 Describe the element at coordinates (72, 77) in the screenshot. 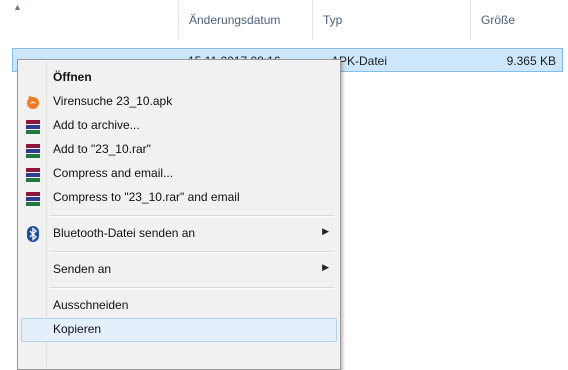

I see `menu-item-label: Öffnen` at that location.